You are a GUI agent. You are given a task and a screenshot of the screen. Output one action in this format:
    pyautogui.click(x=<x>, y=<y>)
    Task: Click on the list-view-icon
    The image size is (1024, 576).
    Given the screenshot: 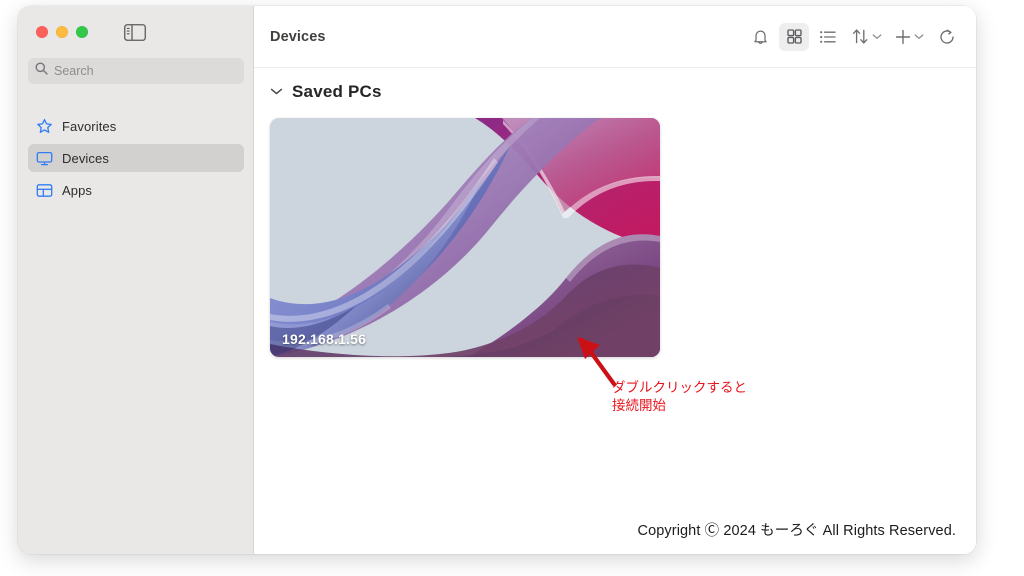 What is the action you would take?
    pyautogui.click(x=828, y=37)
    